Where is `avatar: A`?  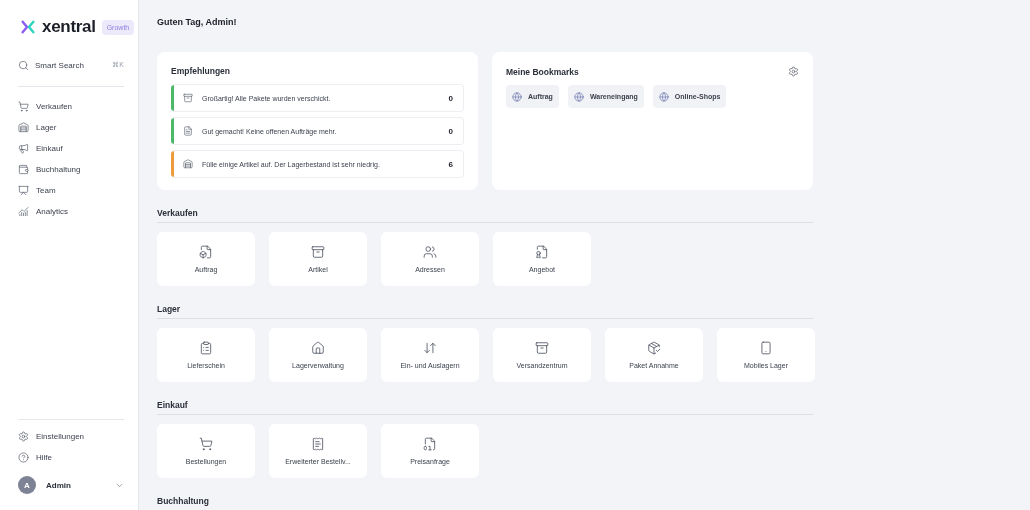
avatar: A is located at coordinates (27, 485).